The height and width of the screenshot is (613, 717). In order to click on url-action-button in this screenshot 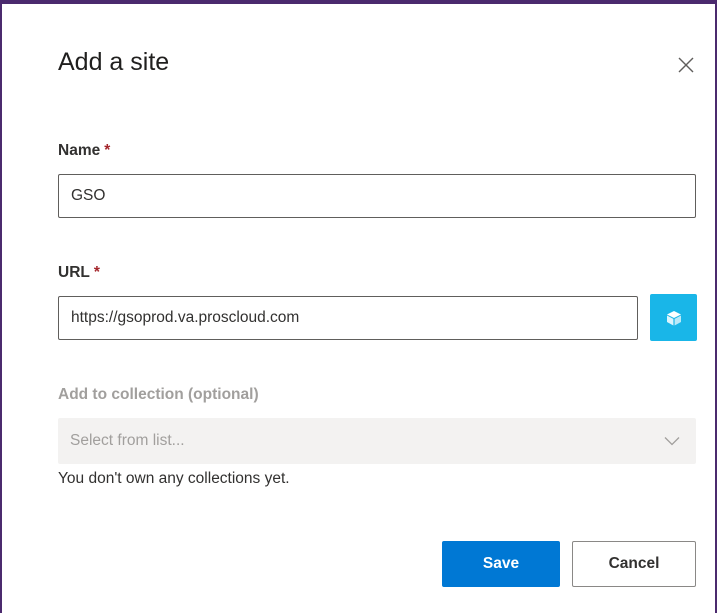, I will do `click(673, 317)`.